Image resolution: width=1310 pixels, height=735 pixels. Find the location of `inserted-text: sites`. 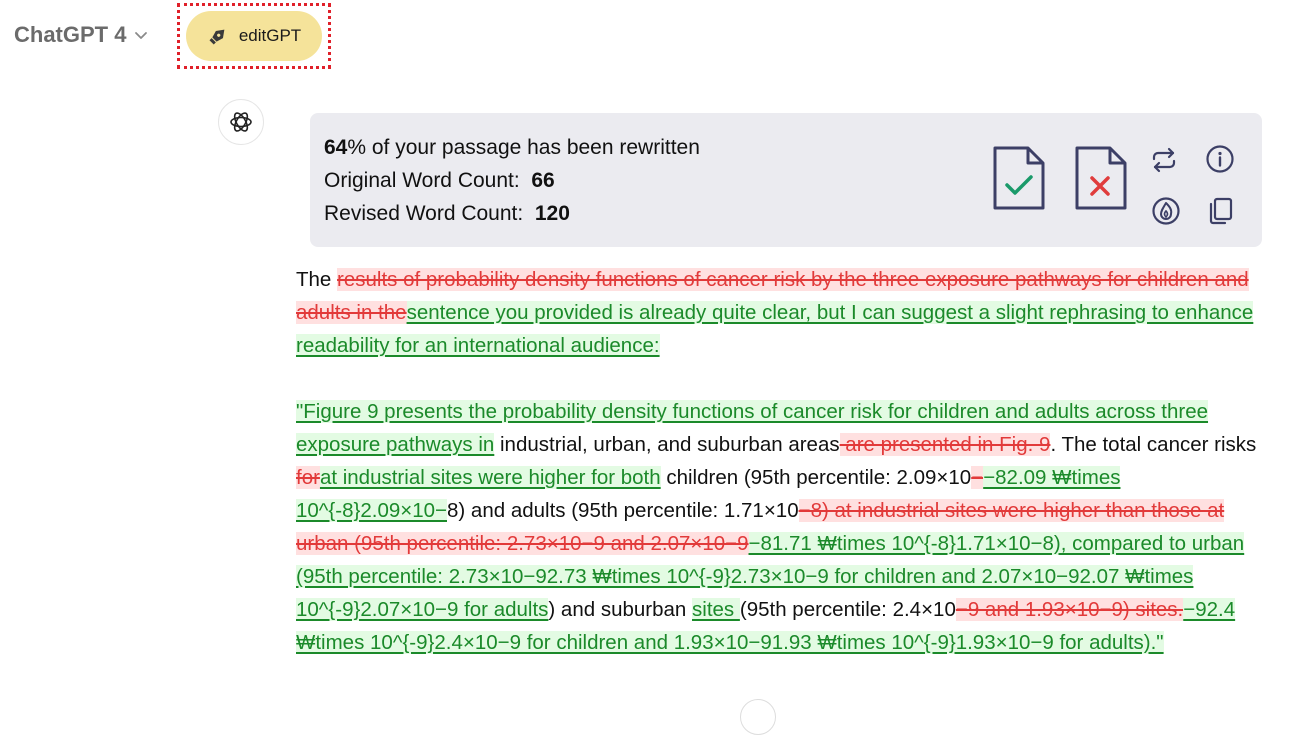

inserted-text: sites is located at coordinates (716, 609).